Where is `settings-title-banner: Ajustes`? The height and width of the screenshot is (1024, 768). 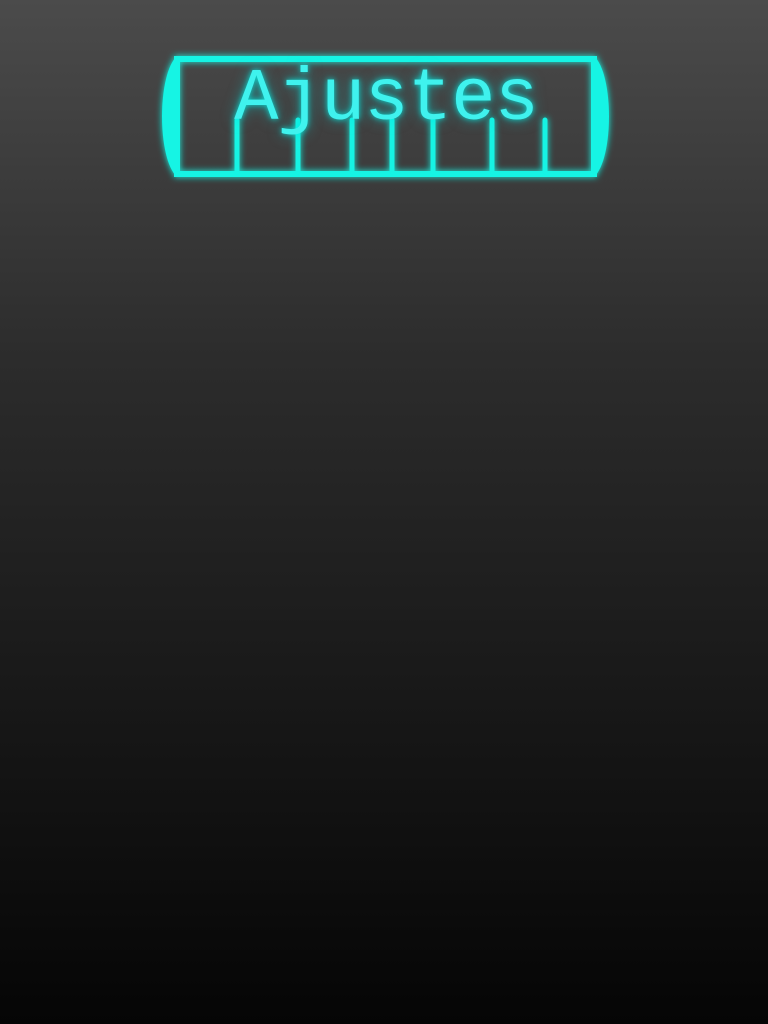 settings-title-banner: Ajustes is located at coordinates (385, 116).